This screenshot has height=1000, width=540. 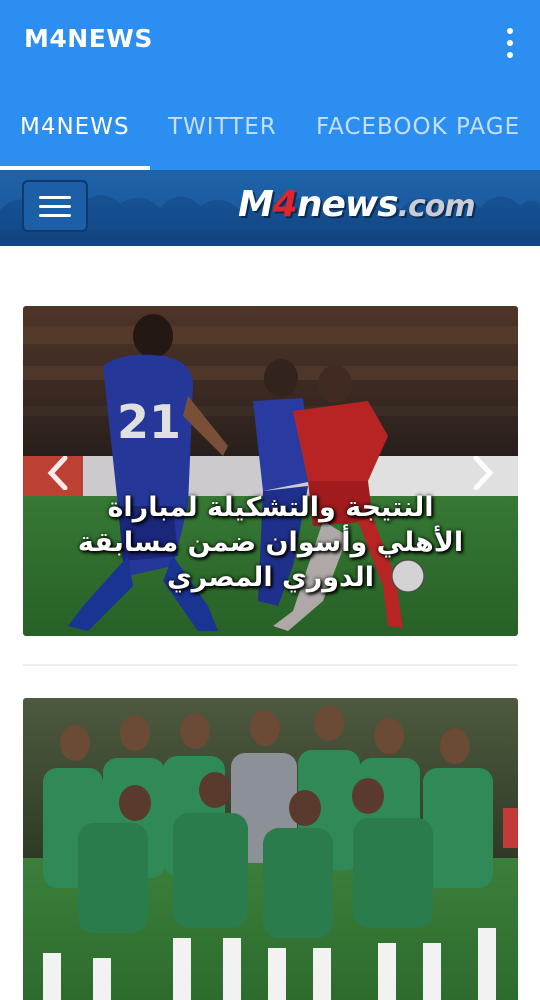 What do you see at coordinates (58, 473) in the screenshot?
I see `chevron-left-icon` at bounding box center [58, 473].